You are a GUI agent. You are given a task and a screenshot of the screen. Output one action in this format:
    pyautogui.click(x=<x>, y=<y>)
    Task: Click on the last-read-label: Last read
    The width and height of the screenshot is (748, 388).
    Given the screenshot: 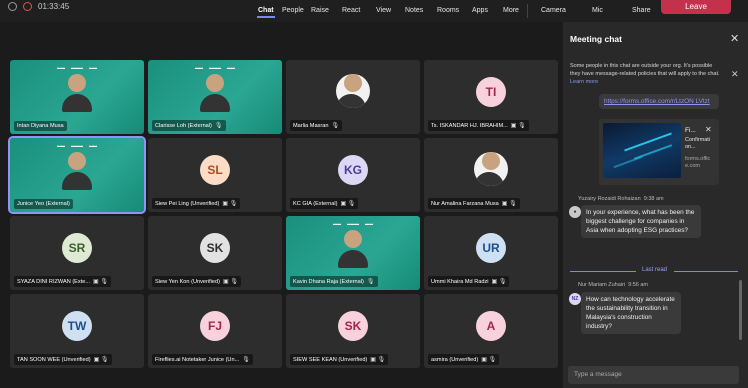 What is the action you would take?
    pyautogui.click(x=655, y=270)
    